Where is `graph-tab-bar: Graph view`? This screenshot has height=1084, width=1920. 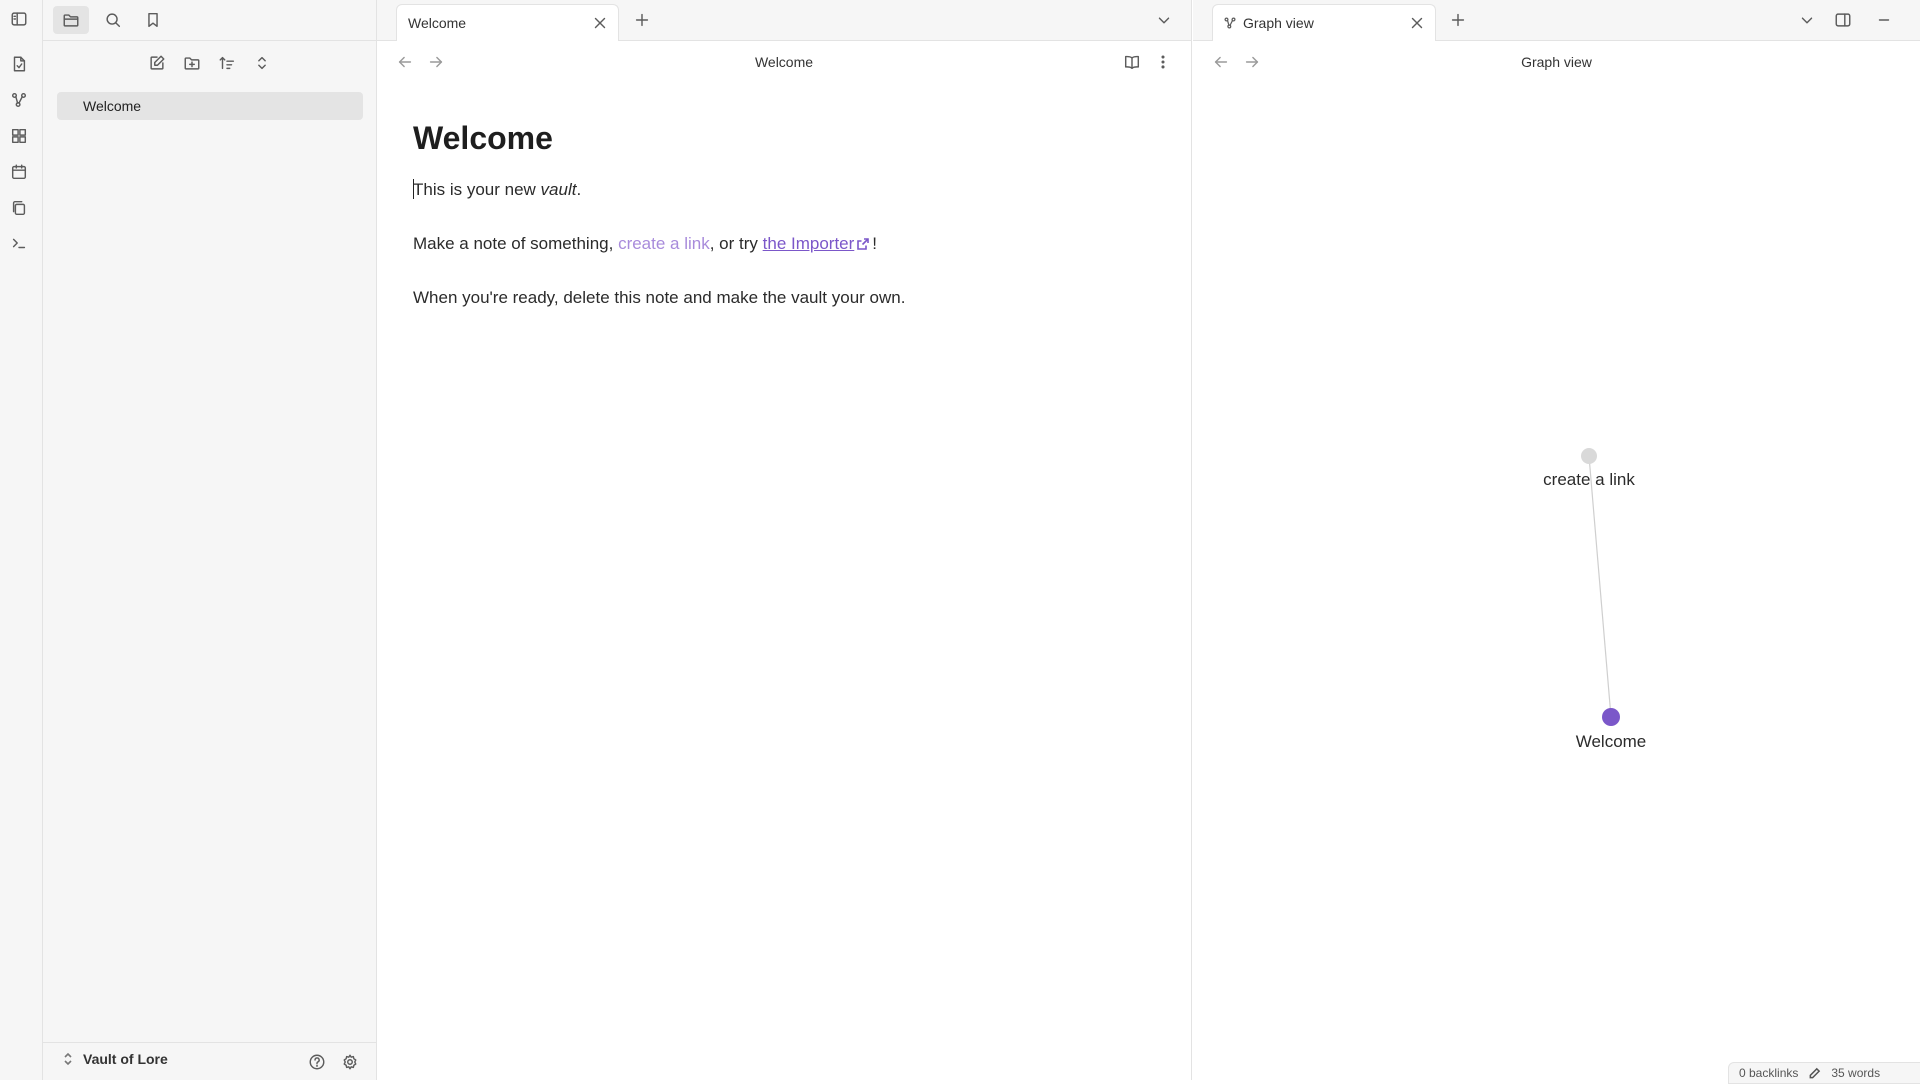
graph-tab-bar: Graph view is located at coordinates (1556, 20).